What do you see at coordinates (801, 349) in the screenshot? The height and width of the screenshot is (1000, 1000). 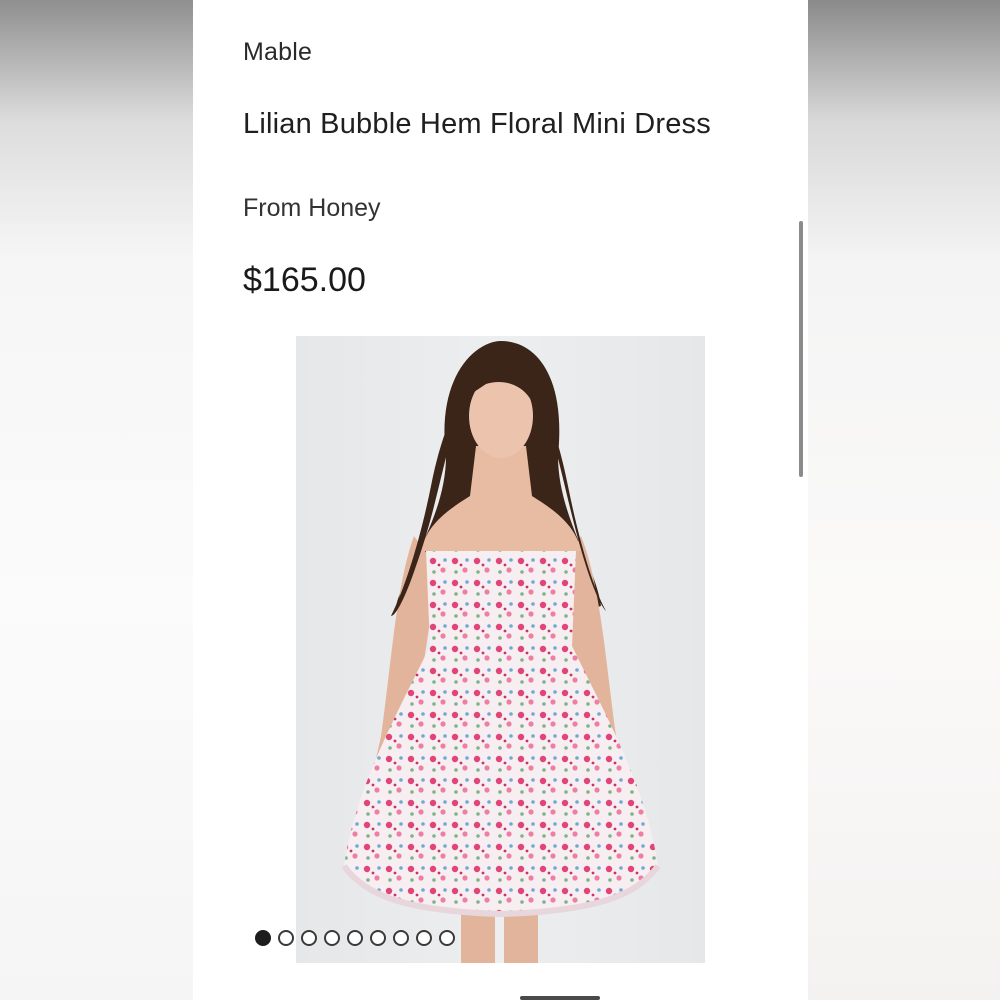 I see `scrollbar` at bounding box center [801, 349].